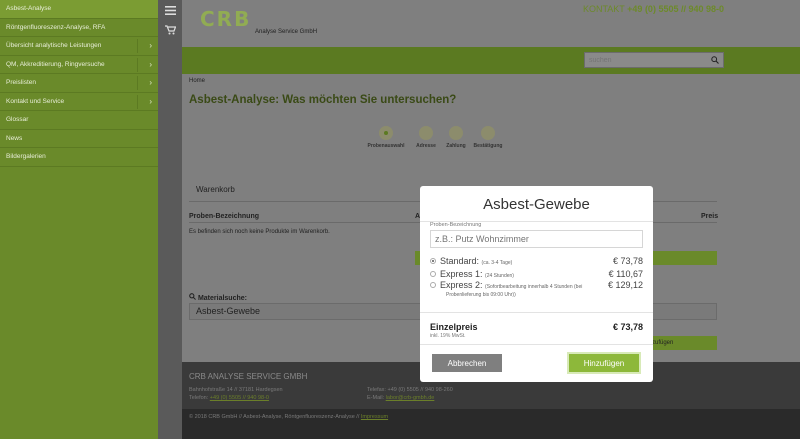 Image resolution: width=800 pixels, height=439 pixels. Describe the element at coordinates (536, 204) in the screenshot. I see `modal-title: Asbest-Gewebe` at that location.